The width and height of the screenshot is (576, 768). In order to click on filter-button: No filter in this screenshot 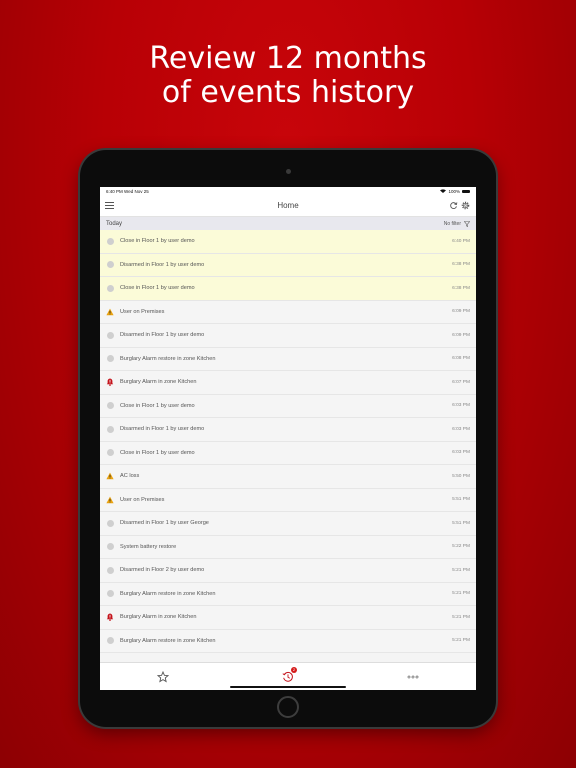, I will do `click(457, 224)`.